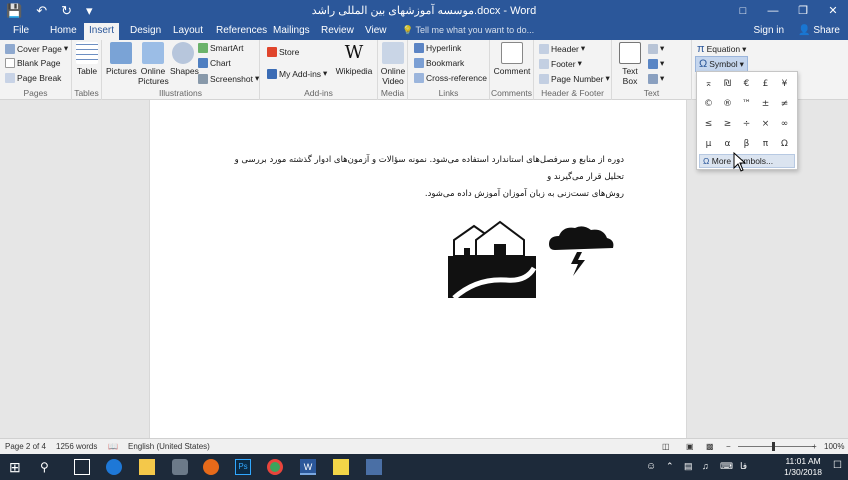 The width and height of the screenshot is (848, 480). Describe the element at coordinates (710, 446) in the screenshot. I see `web-layout-icon: ▩` at that location.